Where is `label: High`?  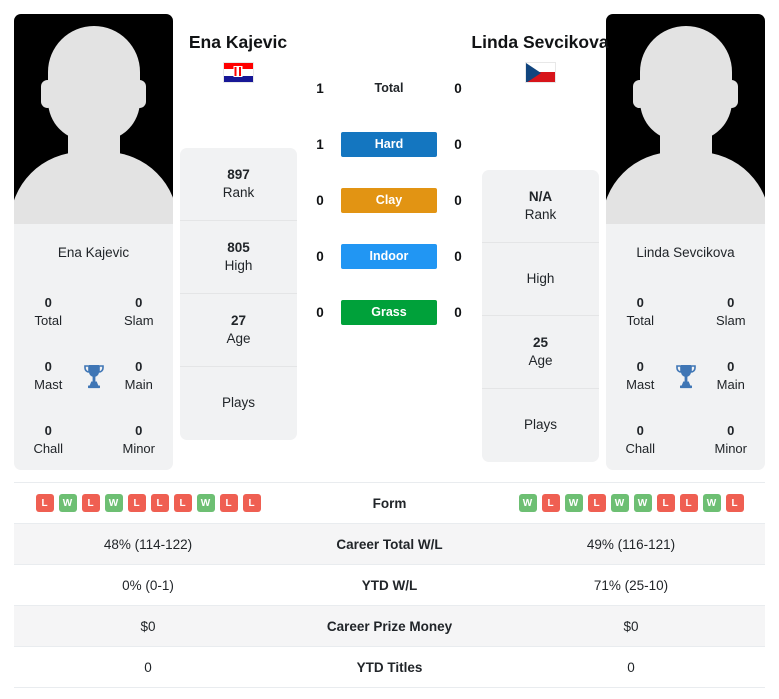
label: High is located at coordinates (540, 278).